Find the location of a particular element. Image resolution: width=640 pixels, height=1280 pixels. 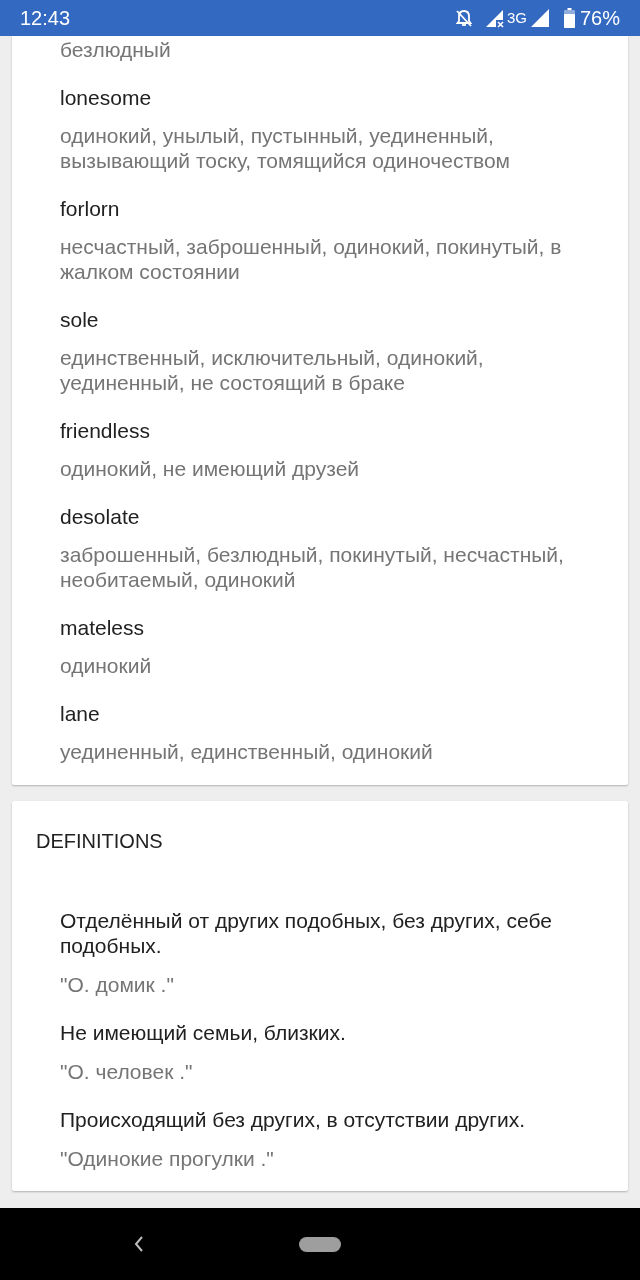

translation-text: одинокий, унылый, пустынный, уединенный, вызывающий тоску, томящийся одиночеством is located at coordinates (286, 148).